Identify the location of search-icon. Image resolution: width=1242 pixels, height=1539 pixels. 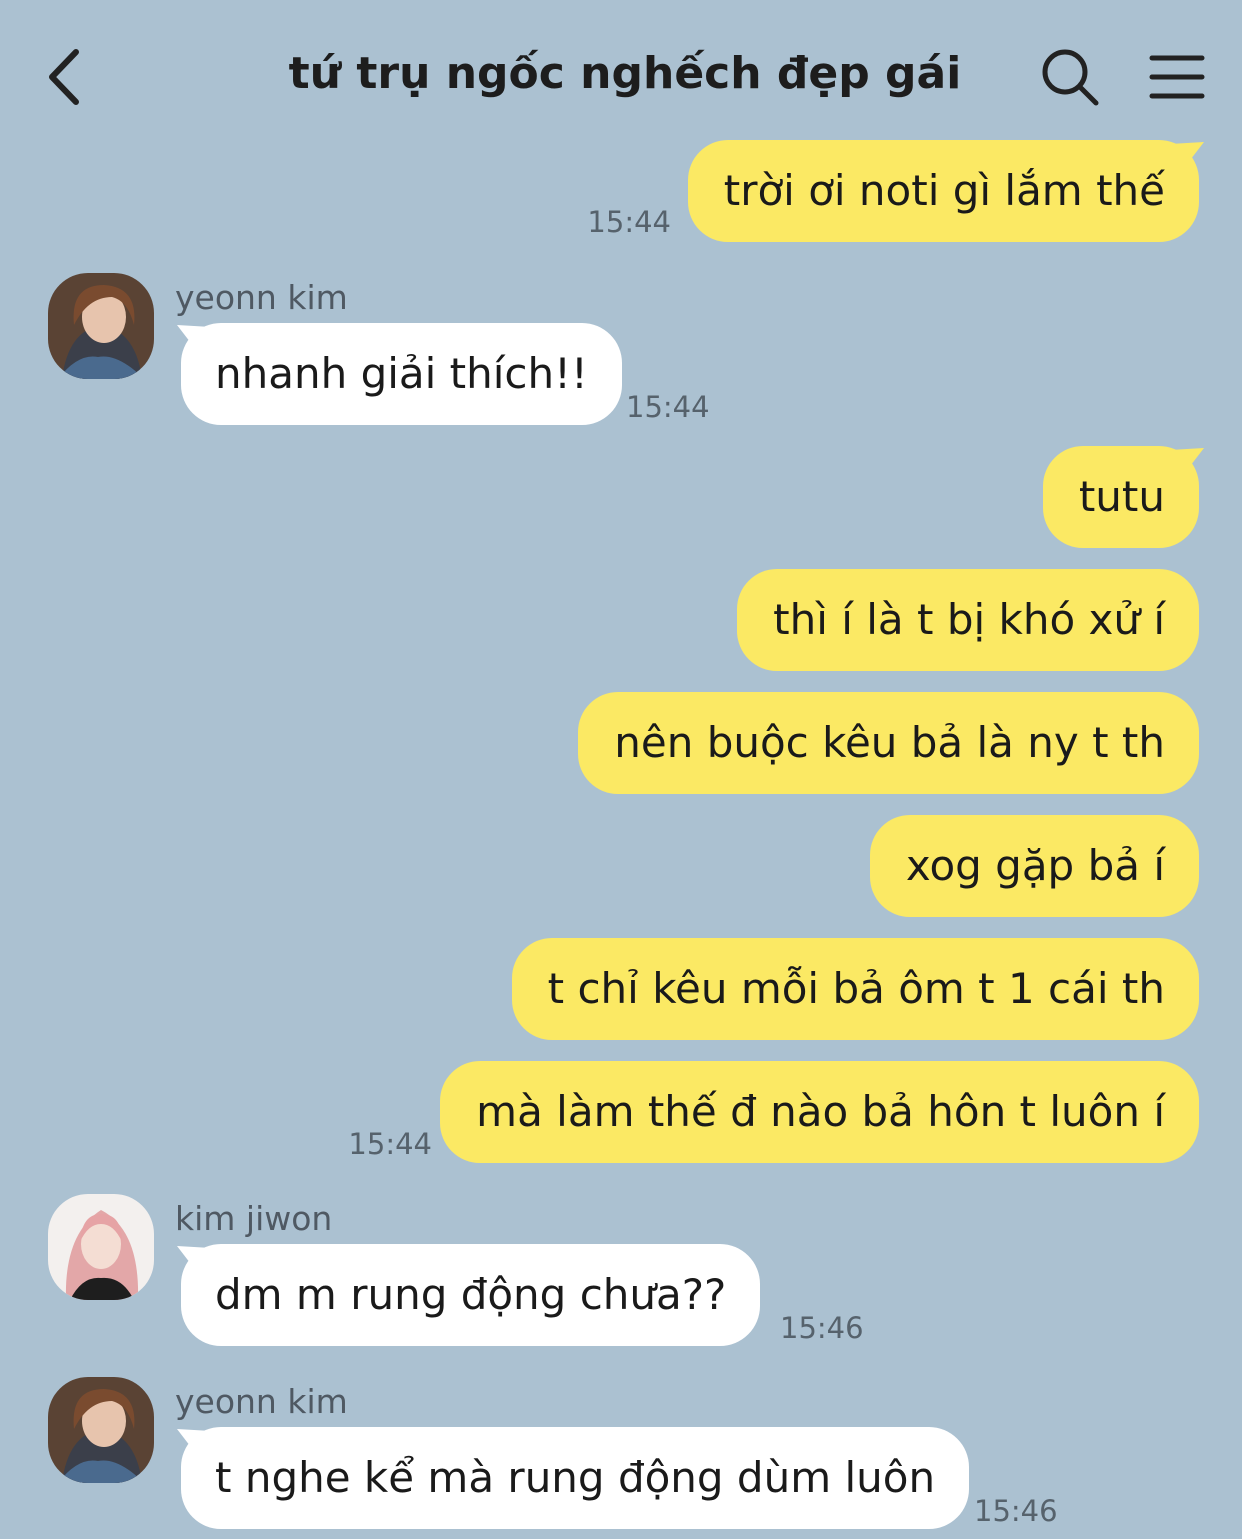
(1070, 77).